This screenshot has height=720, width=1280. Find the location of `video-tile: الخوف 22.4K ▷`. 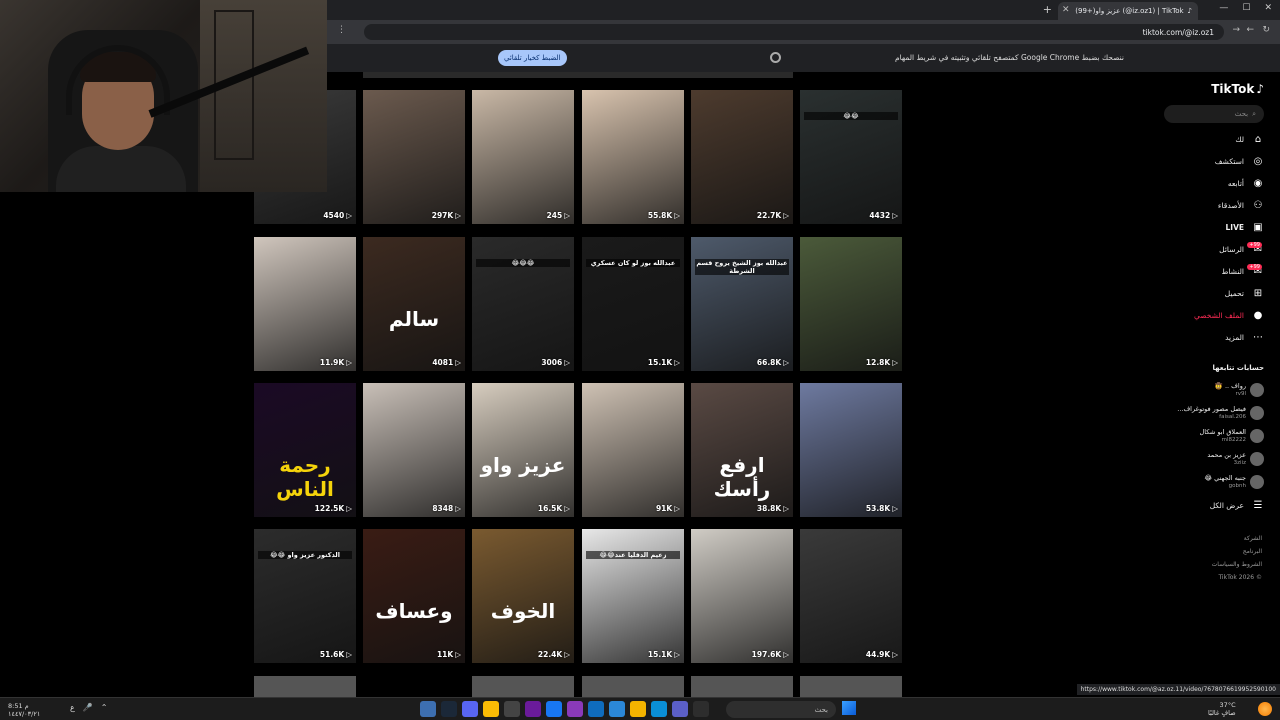

video-tile: الخوف 22.4K ▷ is located at coordinates (523, 596).